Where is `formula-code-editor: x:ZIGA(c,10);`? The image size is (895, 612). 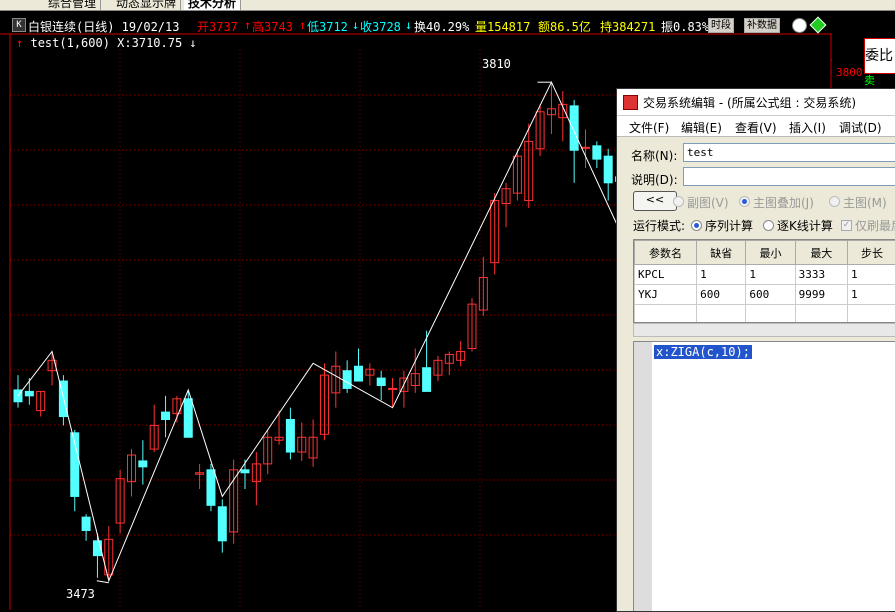 formula-code-editor: x:ZIGA(c,10); is located at coordinates (764, 476).